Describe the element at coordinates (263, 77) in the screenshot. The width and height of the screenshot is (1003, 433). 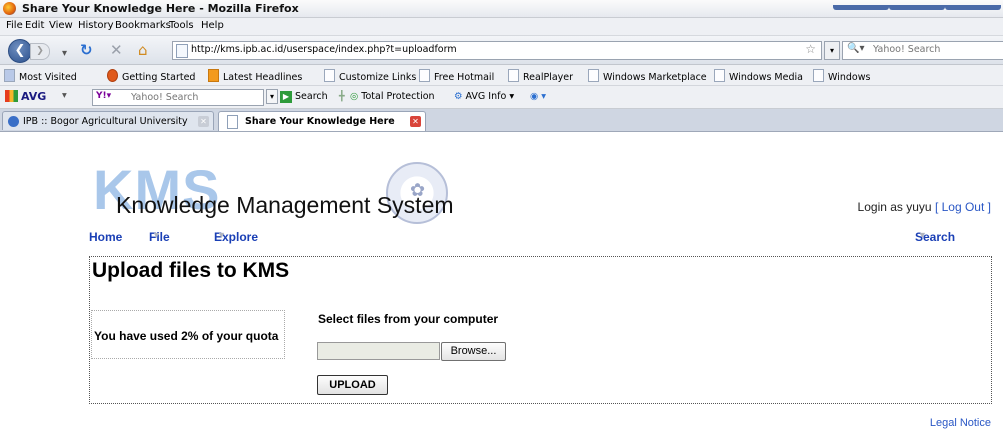
I see `bookmark-label: Latest Headlines` at that location.